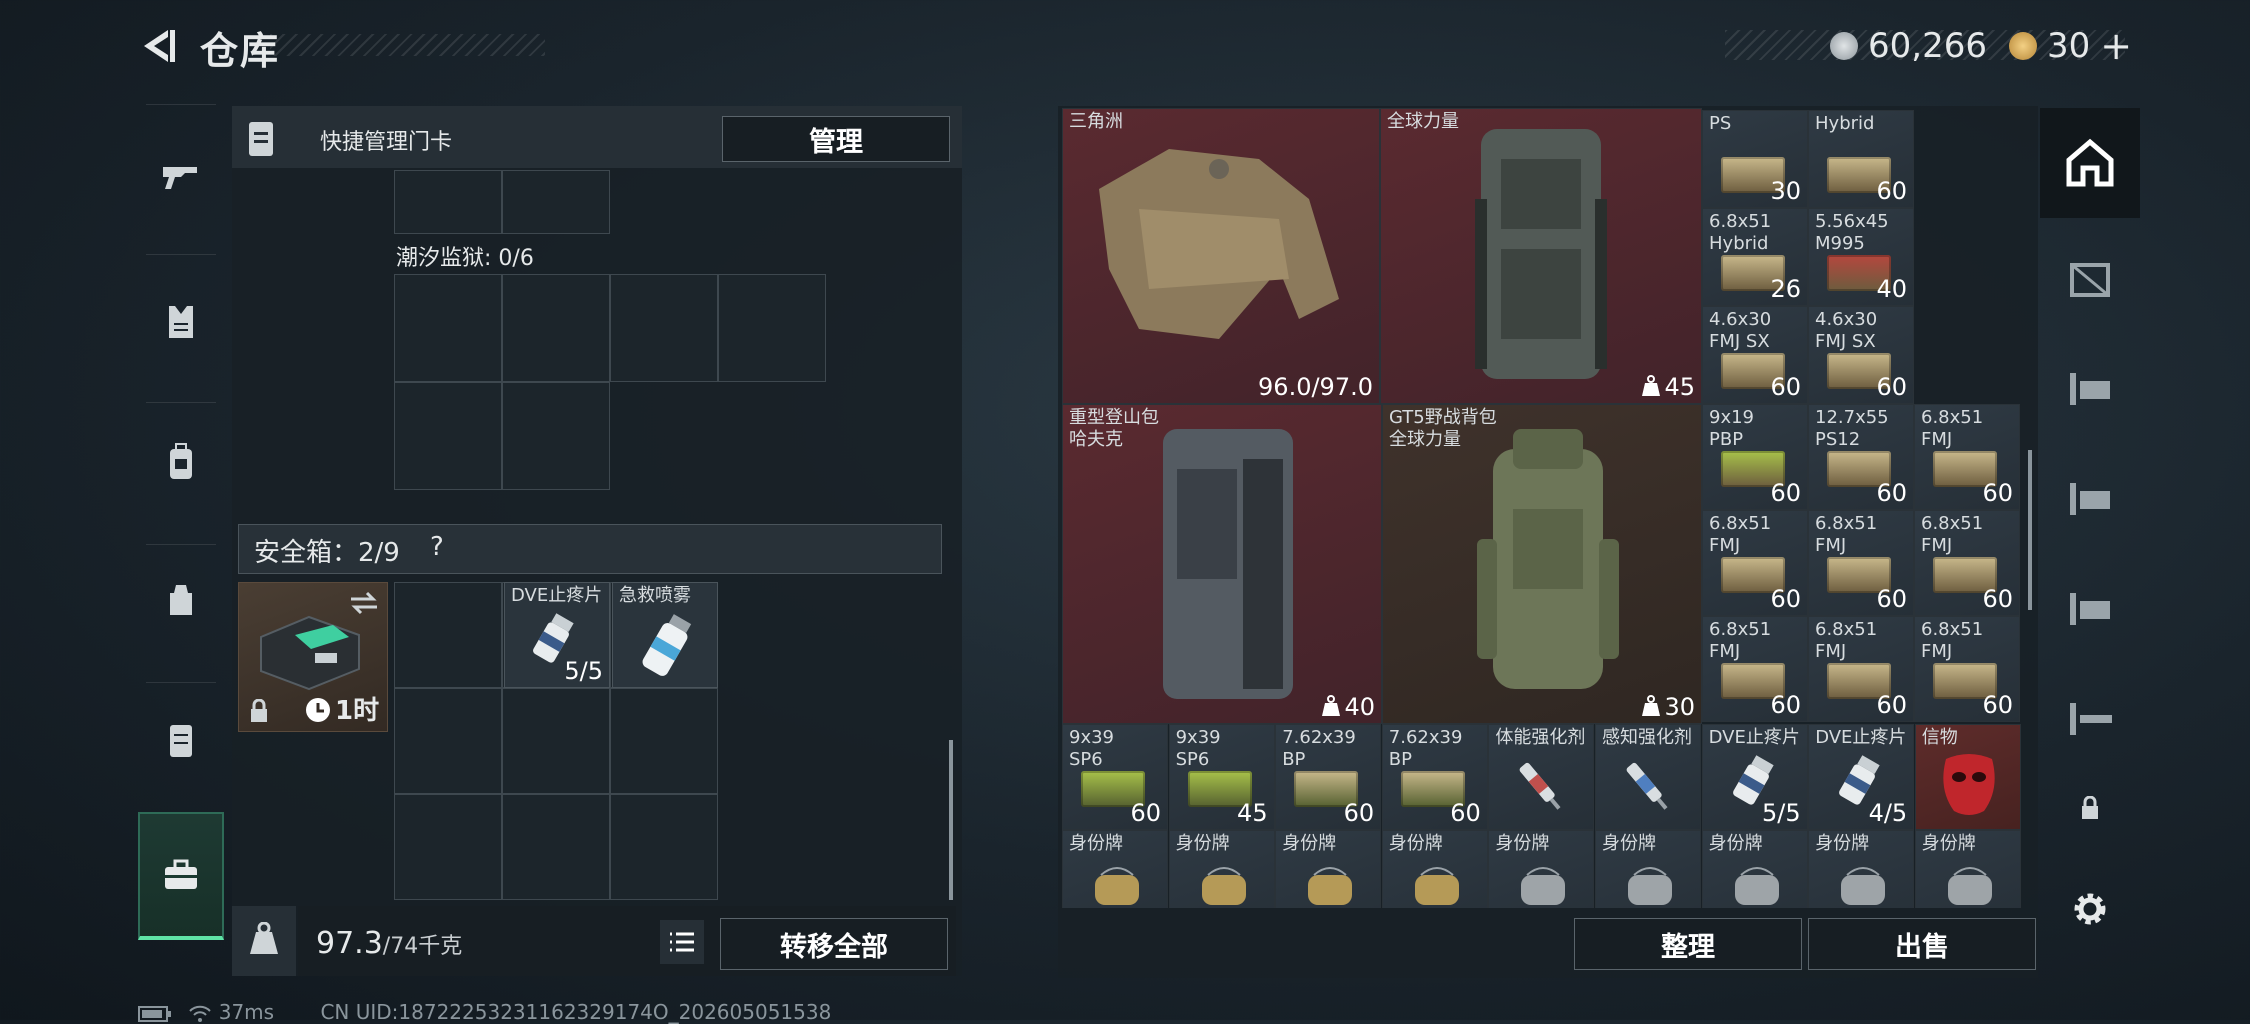  What do you see at coordinates (181, 176) in the screenshot?
I see `nav-weapons` at bounding box center [181, 176].